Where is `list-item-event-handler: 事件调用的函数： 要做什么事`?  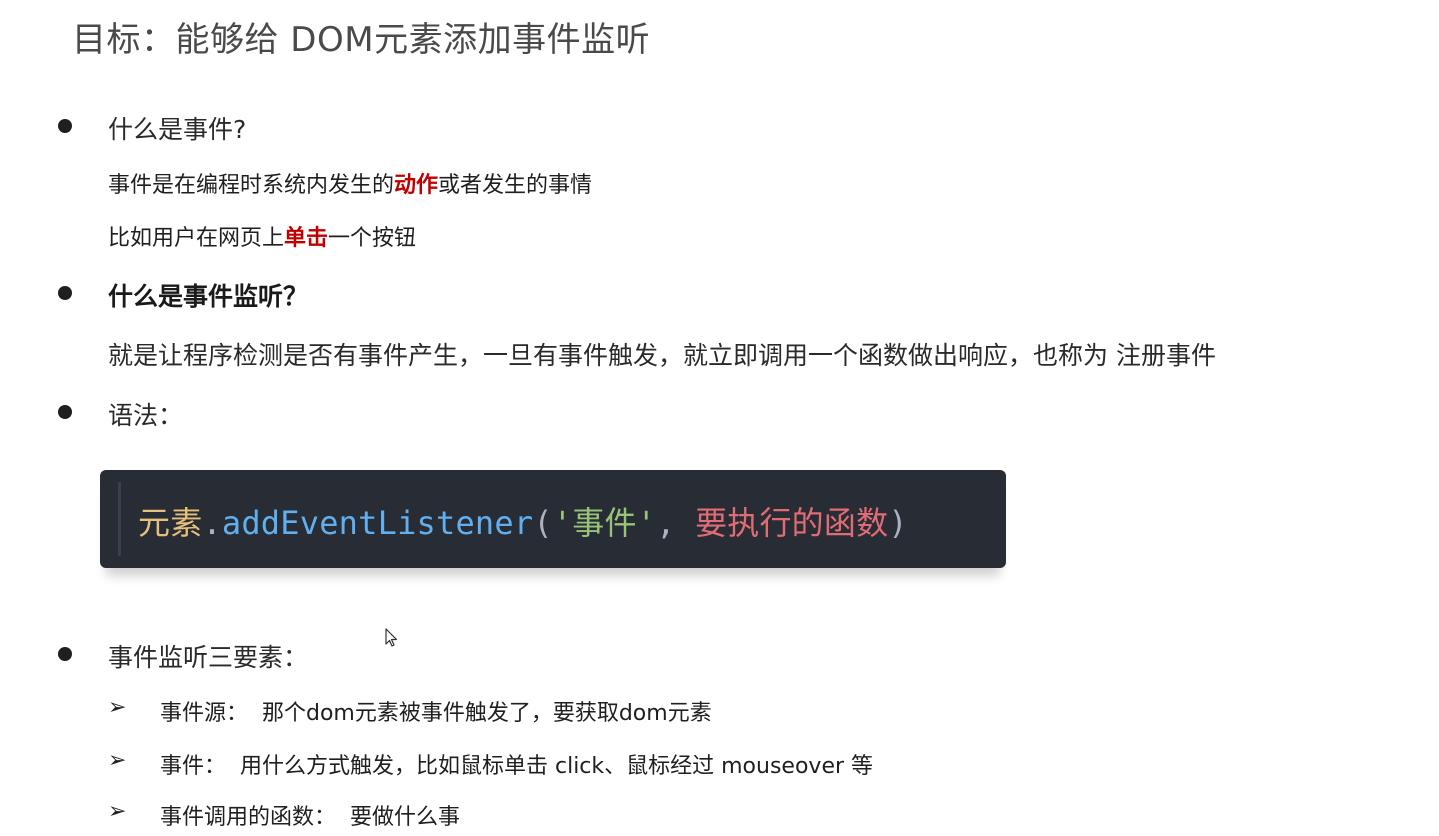
list-item-event-handler: 事件调用的函数： 要做什么事 is located at coordinates (310, 817).